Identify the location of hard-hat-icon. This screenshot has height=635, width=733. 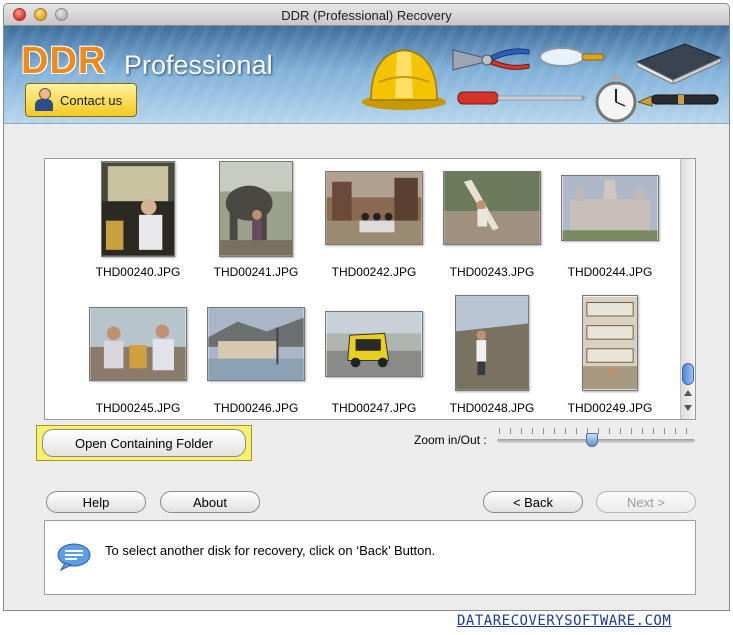
(404, 79).